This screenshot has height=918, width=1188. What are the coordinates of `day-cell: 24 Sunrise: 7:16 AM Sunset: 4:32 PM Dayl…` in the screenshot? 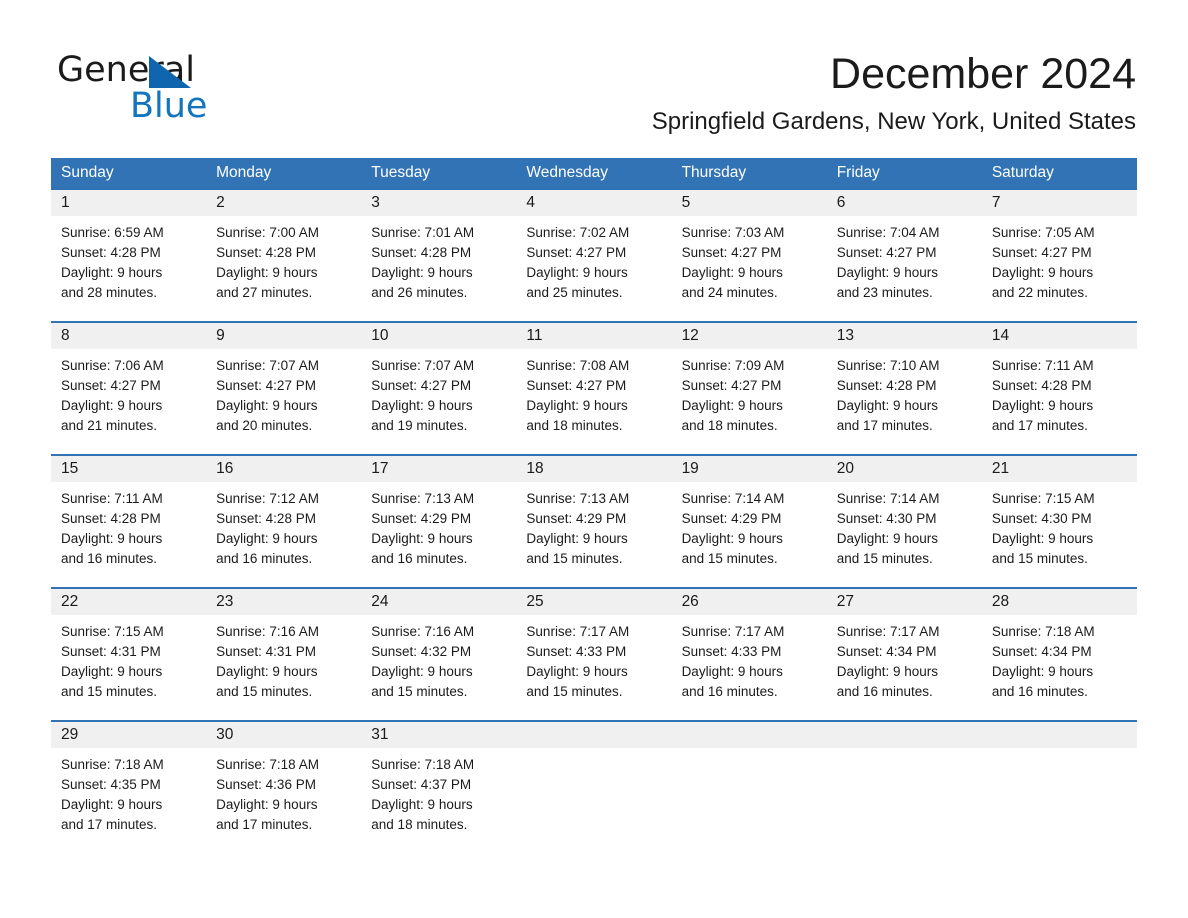 It's located at (439, 654).